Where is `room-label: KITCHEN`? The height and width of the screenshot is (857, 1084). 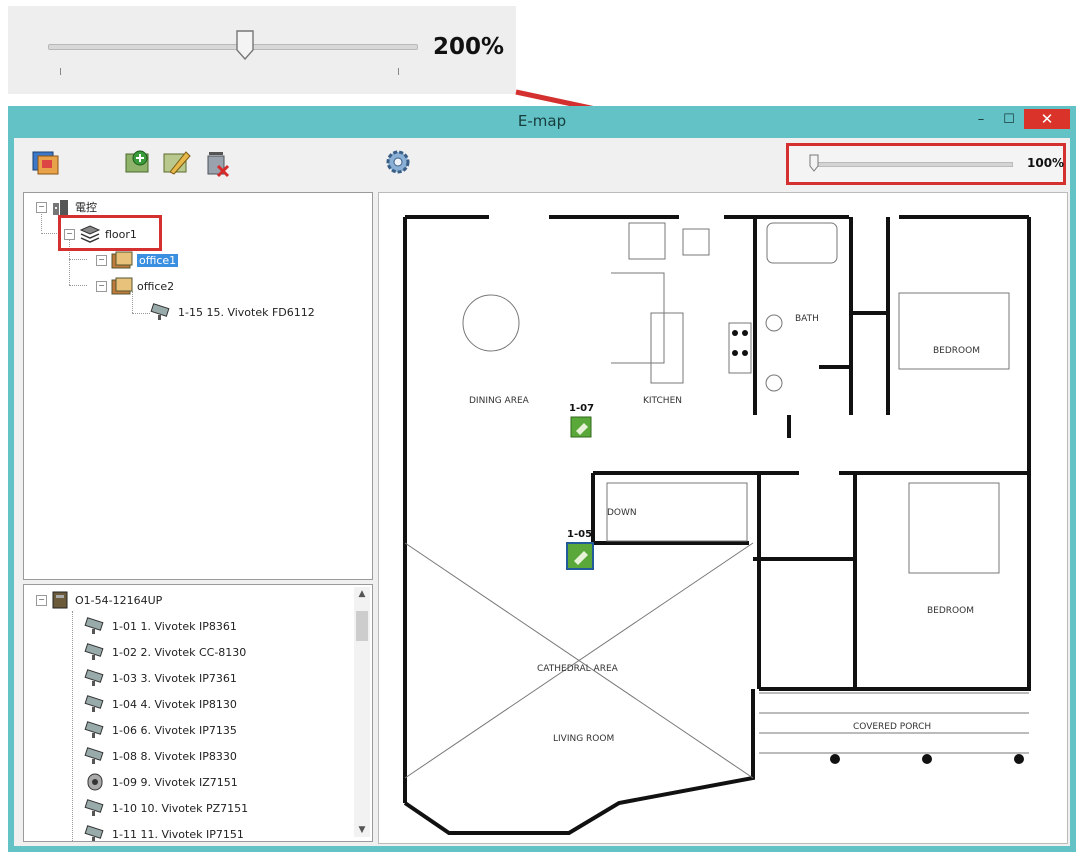 room-label: KITCHEN is located at coordinates (662, 401).